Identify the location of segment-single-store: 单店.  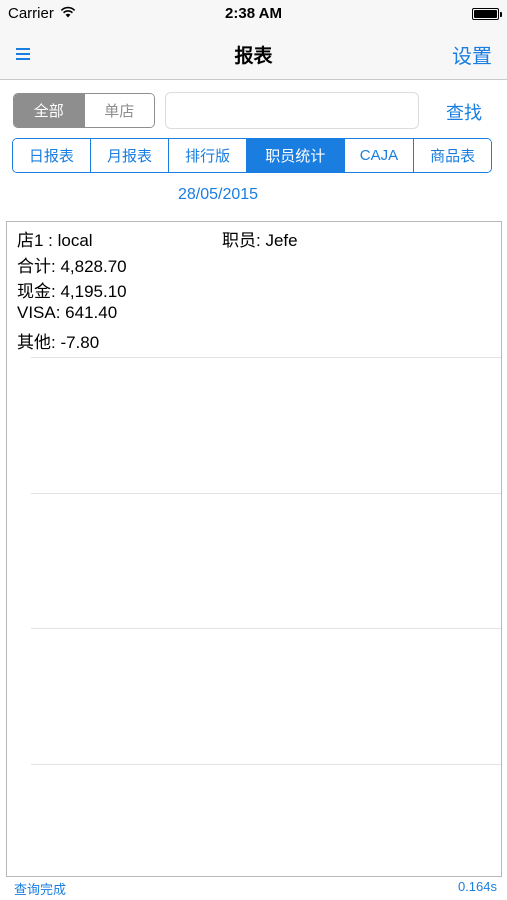
(118, 110).